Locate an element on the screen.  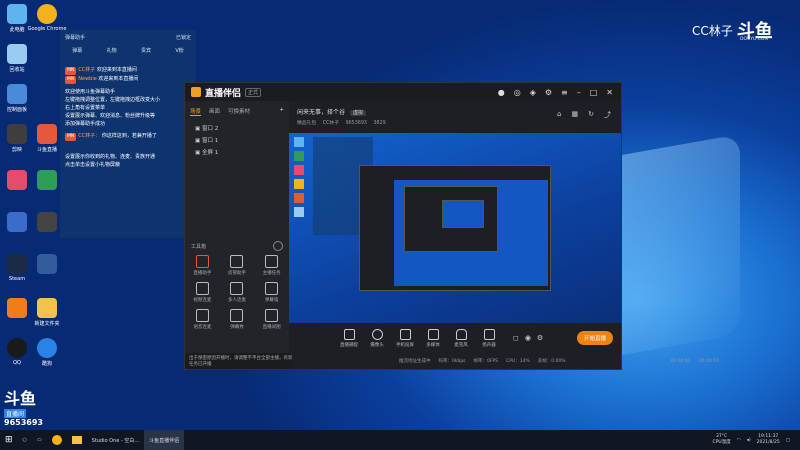
desktop-icon-app-orange is located at coordinates (17, 308).